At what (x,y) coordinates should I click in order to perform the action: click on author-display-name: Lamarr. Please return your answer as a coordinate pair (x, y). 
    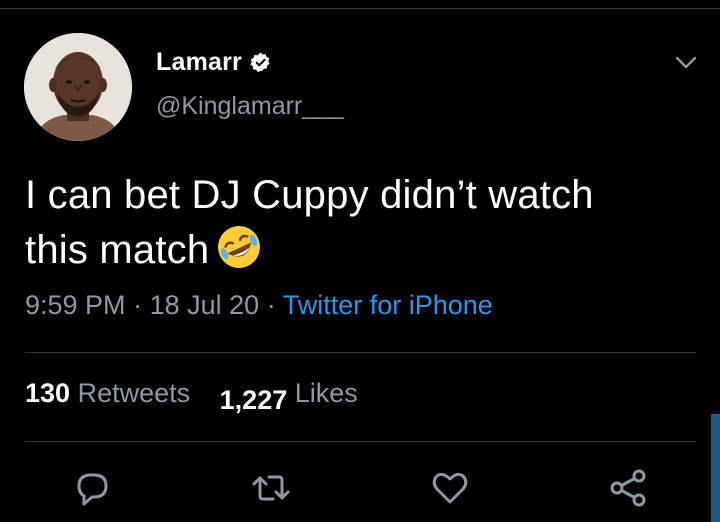
    Looking at the image, I should click on (199, 62).